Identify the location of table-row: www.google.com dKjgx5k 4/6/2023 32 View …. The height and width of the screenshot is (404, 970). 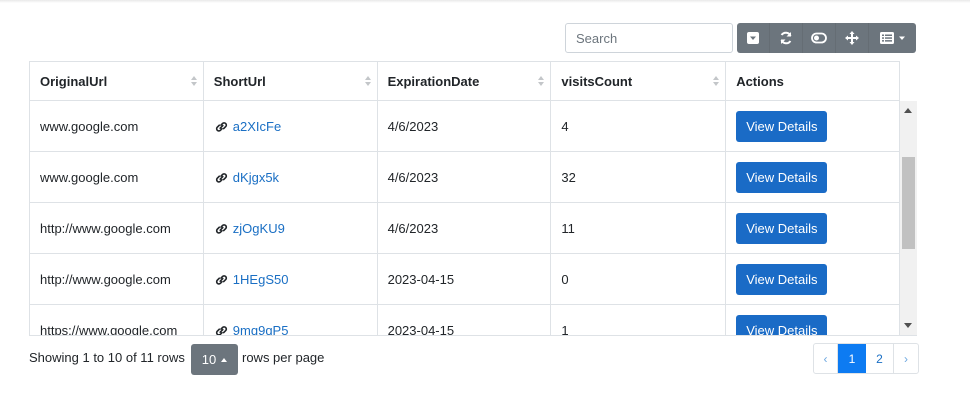
(465, 177).